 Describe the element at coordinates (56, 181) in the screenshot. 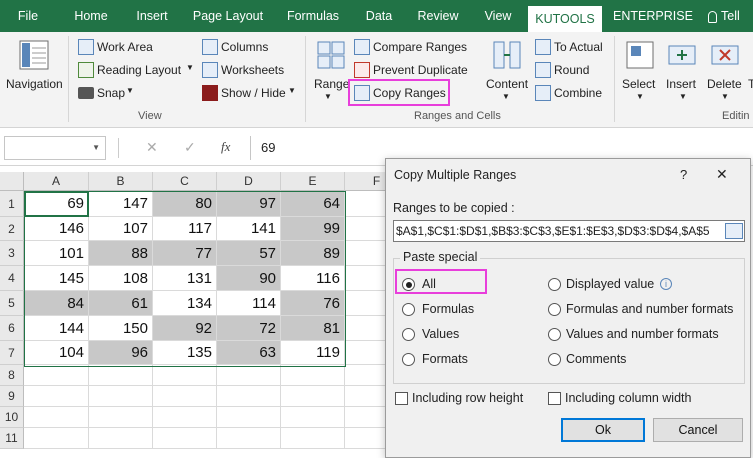

I see `column-header-a: A` at that location.